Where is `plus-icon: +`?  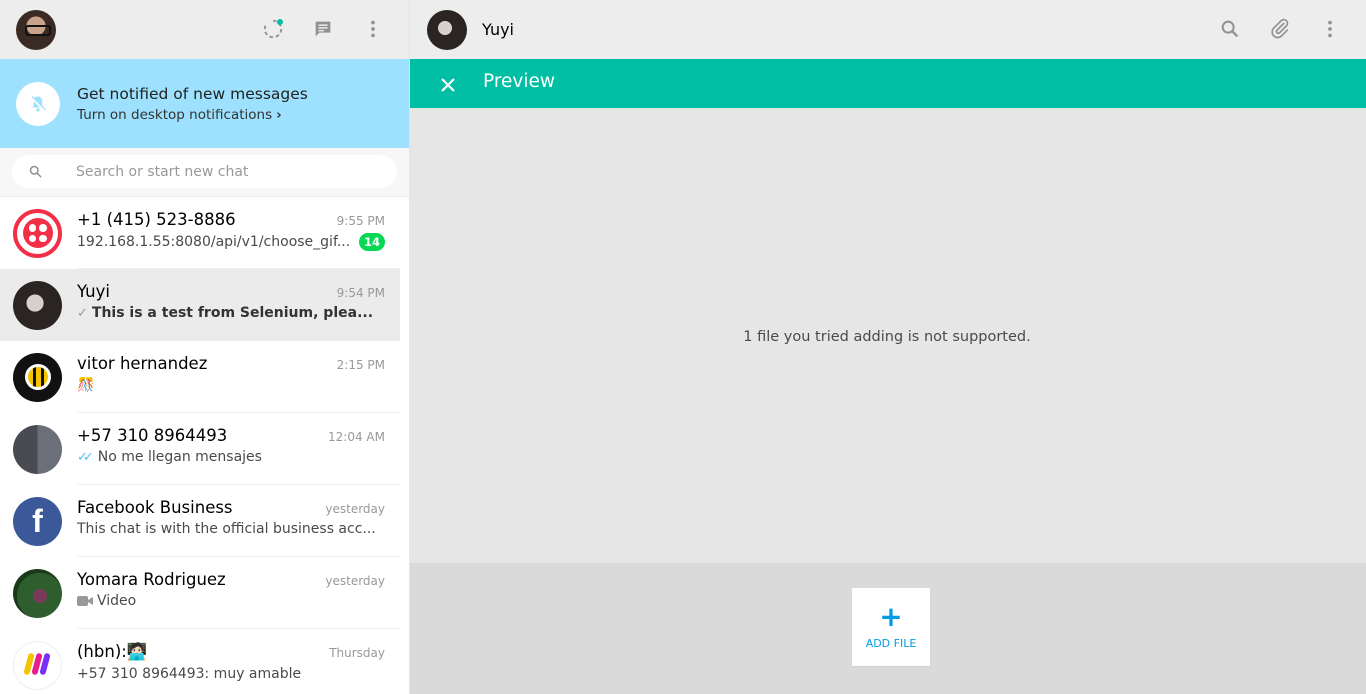
plus-icon: + is located at coordinates (891, 616).